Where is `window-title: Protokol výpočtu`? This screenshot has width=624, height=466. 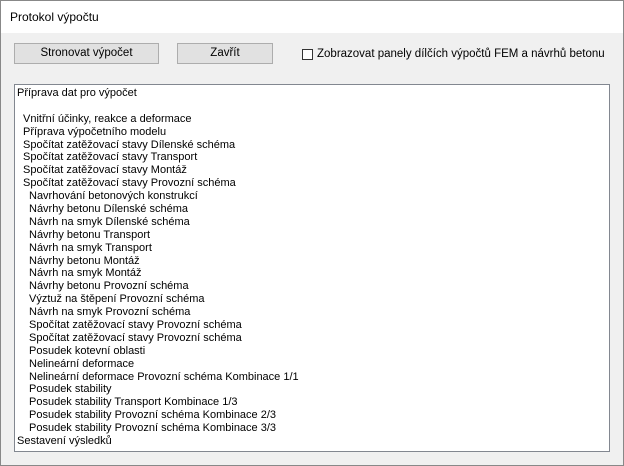
window-title: Protokol výpočtu is located at coordinates (54, 17).